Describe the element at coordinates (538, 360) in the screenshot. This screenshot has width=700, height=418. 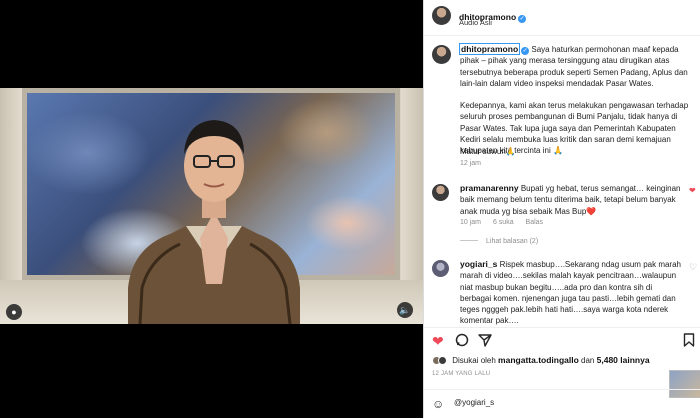
I see `likes-user: mangatta.todingallo` at that location.